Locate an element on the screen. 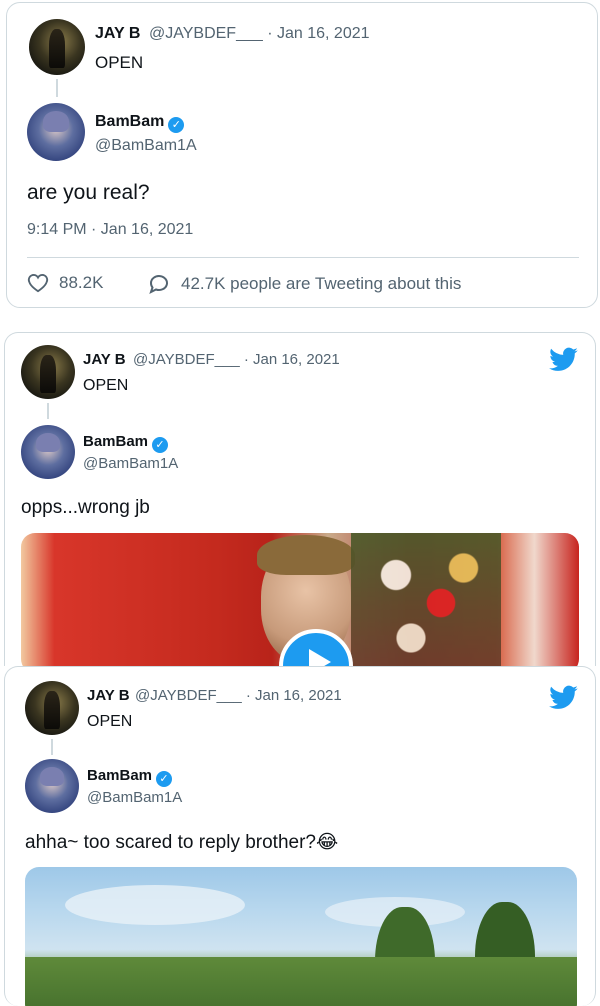 The height and width of the screenshot is (1006, 600). tweeting-about-text: 42.7K people are Tweeting about this is located at coordinates (321, 283).